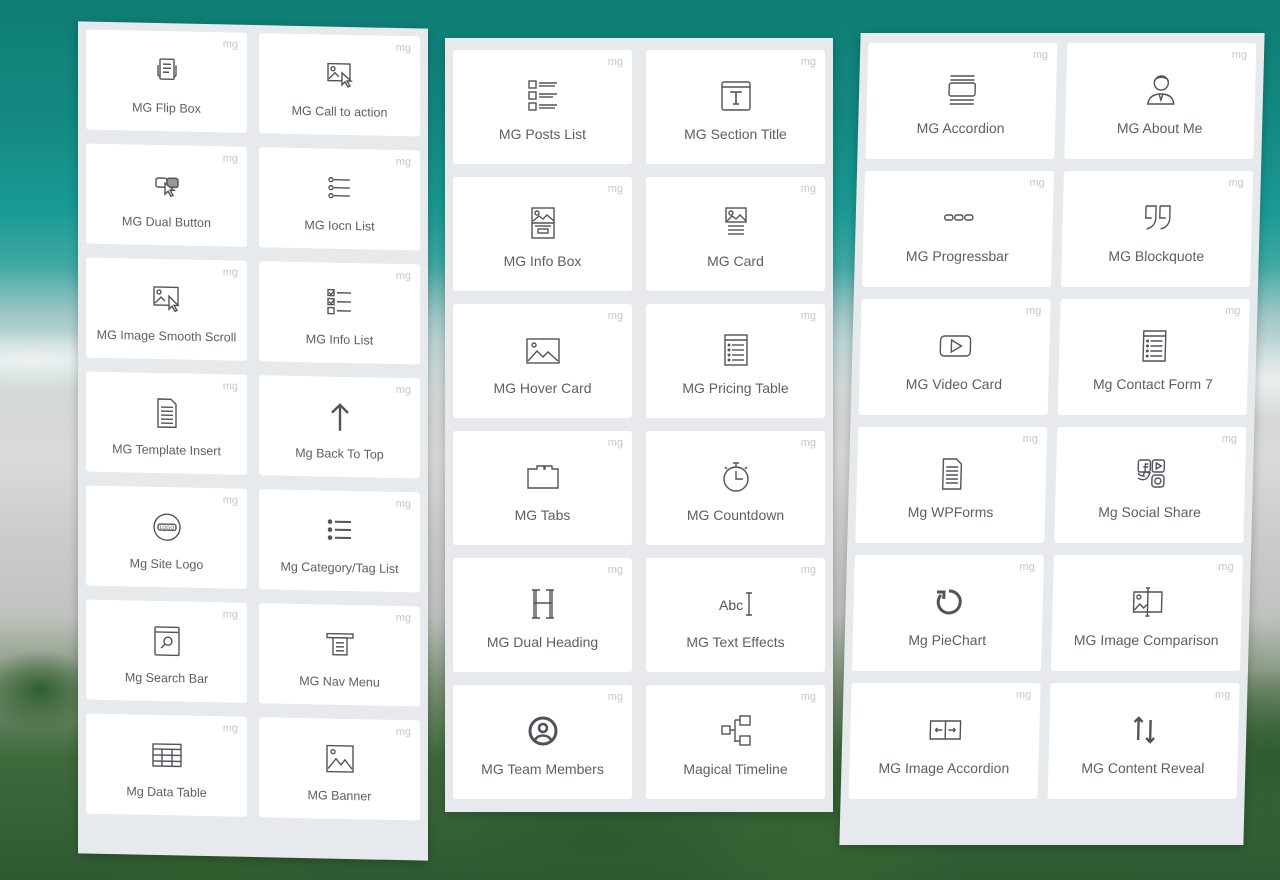 The image size is (1280, 880). What do you see at coordinates (167, 527) in the screenshot?
I see `site-logo-icon: LOGO` at bounding box center [167, 527].